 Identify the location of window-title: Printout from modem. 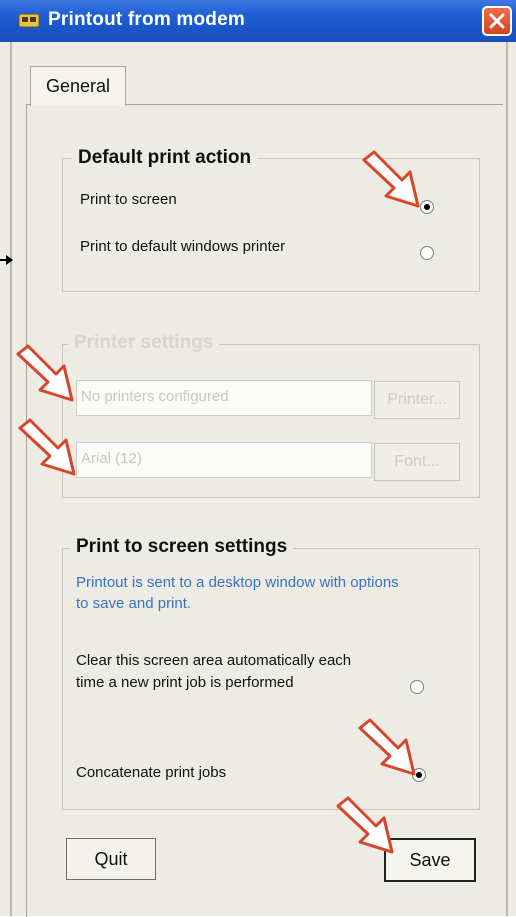
(146, 19).